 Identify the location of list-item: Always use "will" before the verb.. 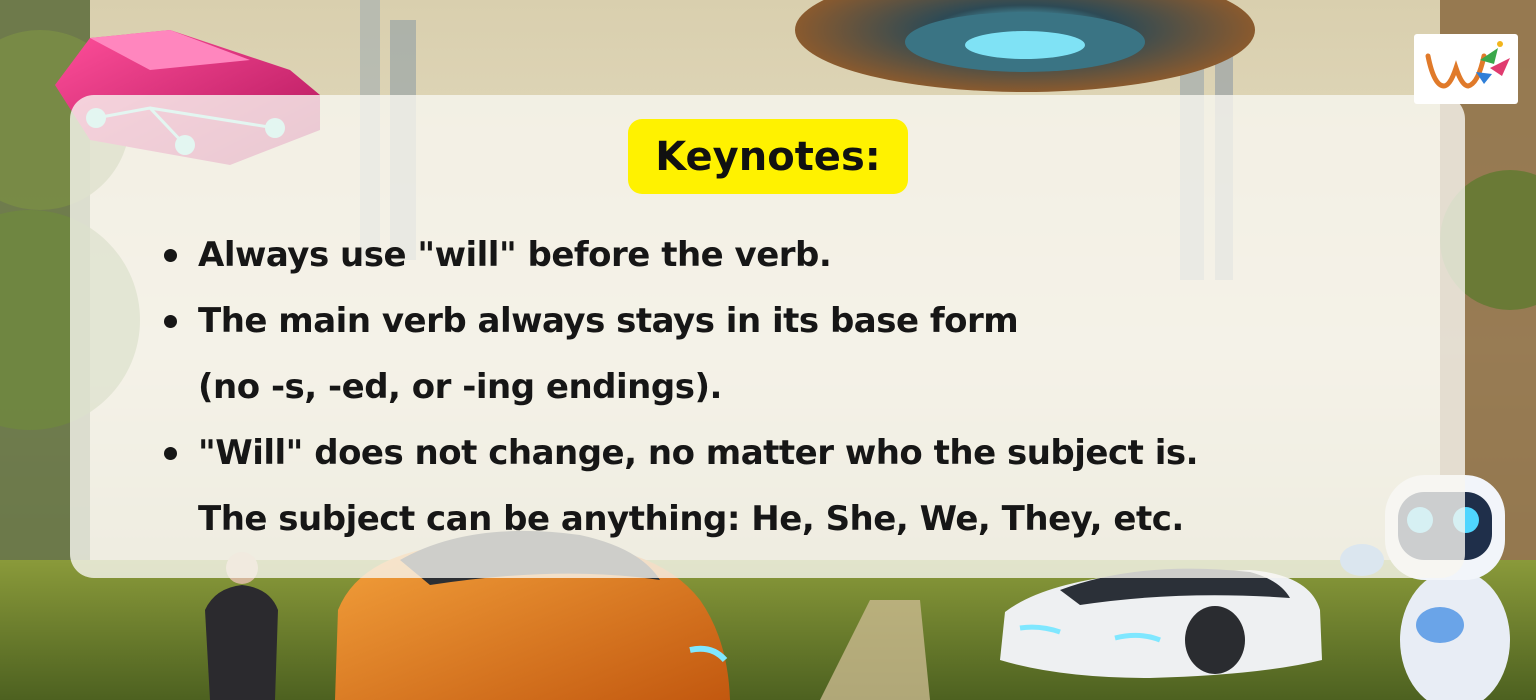
(780, 255).